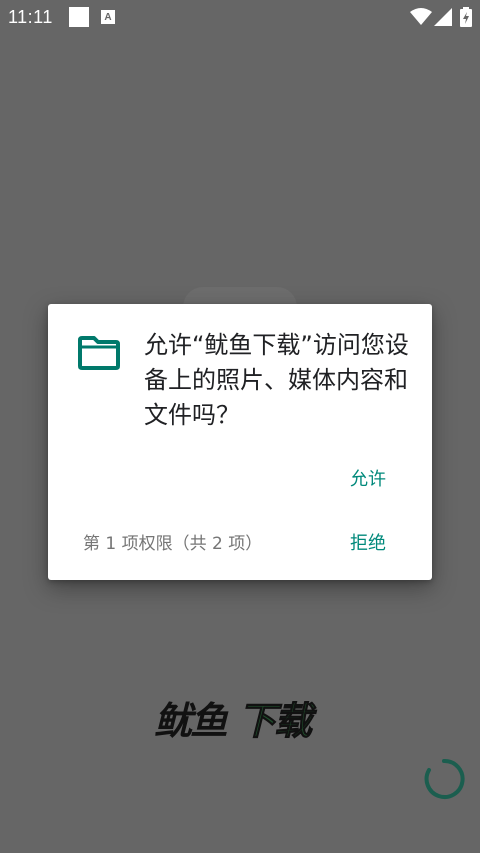  I want to click on app-logo: 鱿鱼 下载, so click(243, 721).